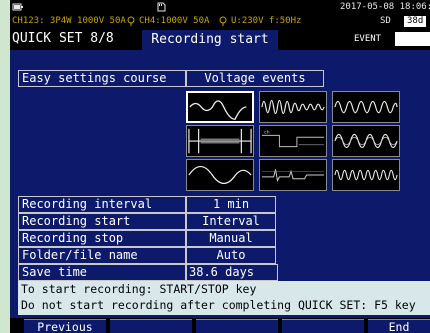 This screenshot has height=333, width=430. What do you see at coordinates (237, 326) in the screenshot?
I see `f3-button` at bounding box center [237, 326].